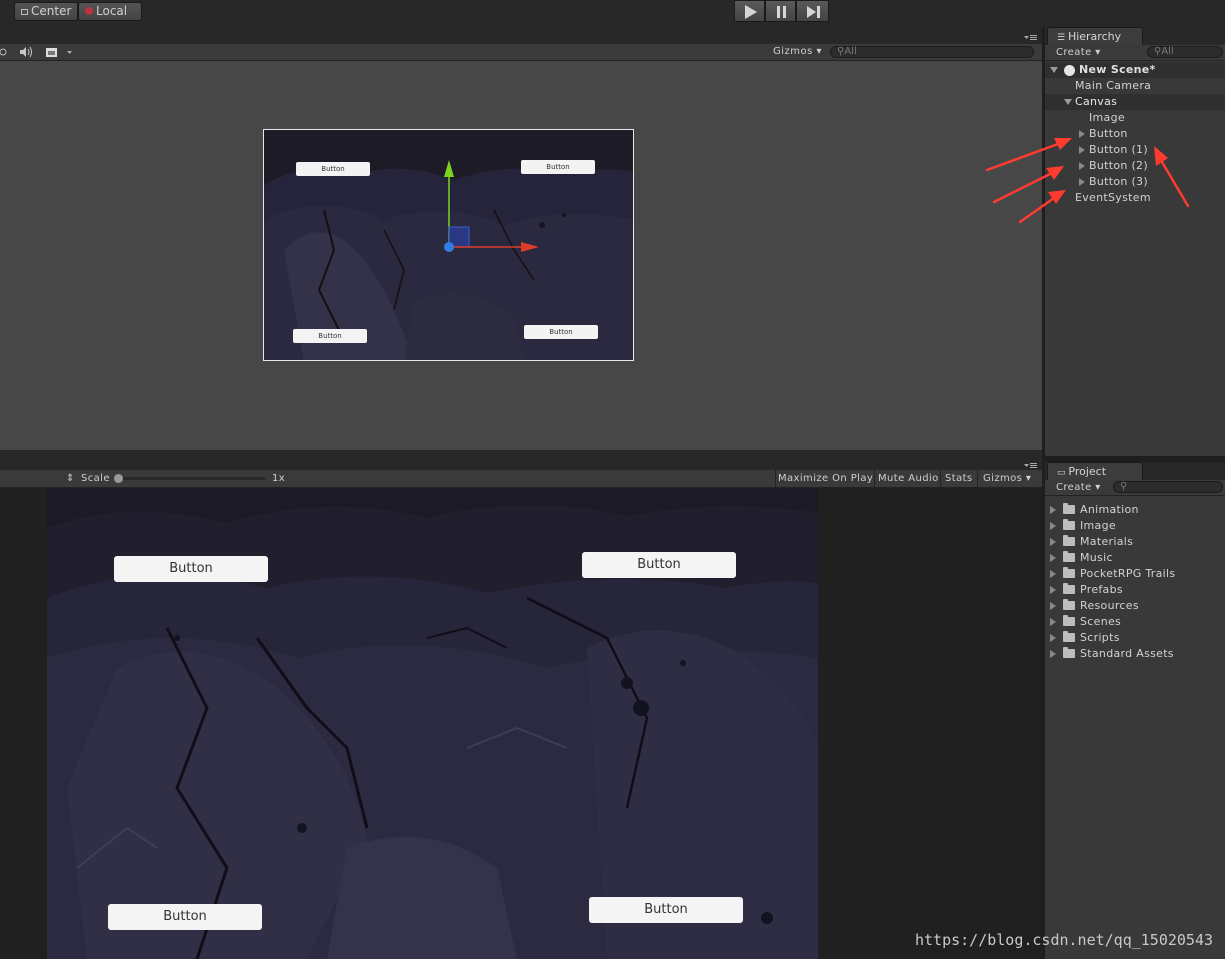 This screenshot has height=959, width=1225. I want to click on project-folder-item: Animation, so click(1135, 510).